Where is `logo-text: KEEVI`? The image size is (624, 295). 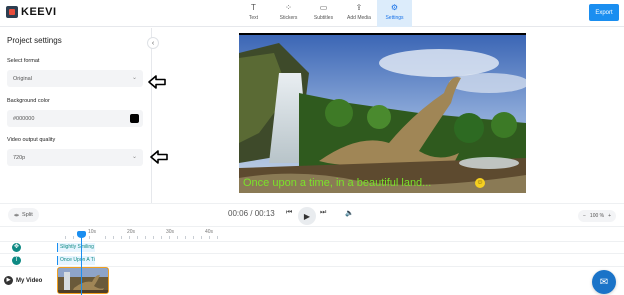 logo-text: KEEVI is located at coordinates (39, 12).